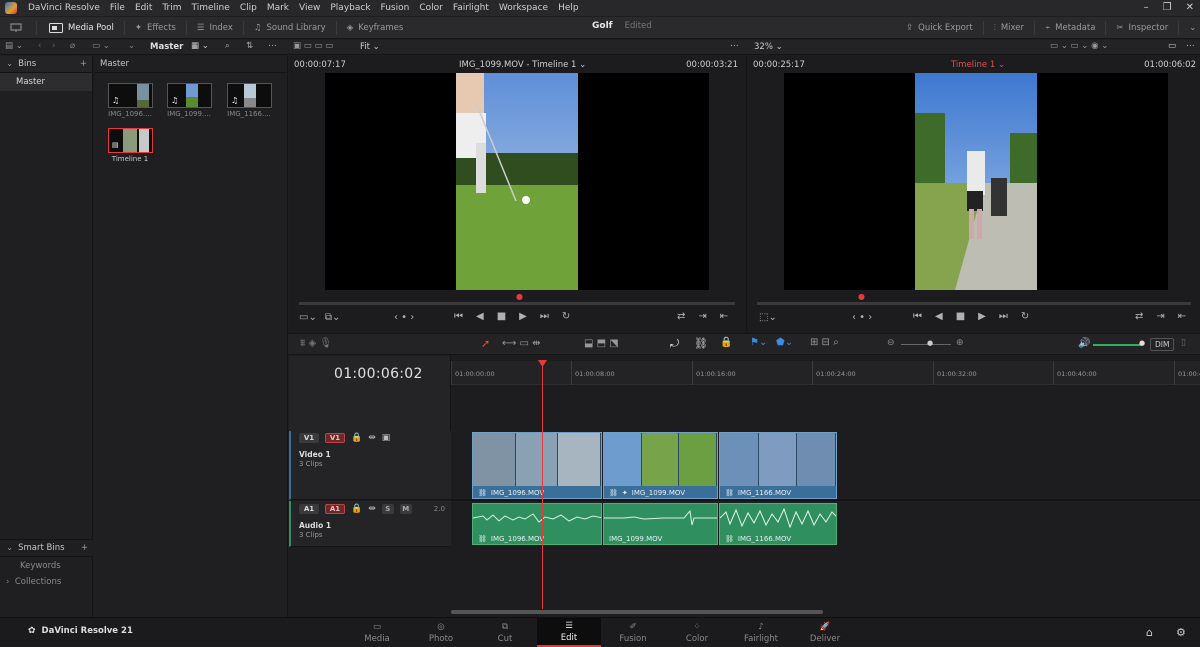 Image resolution: width=1200 pixels, height=647 pixels. I want to click on smart-bin-collections: › Collections, so click(46, 584).